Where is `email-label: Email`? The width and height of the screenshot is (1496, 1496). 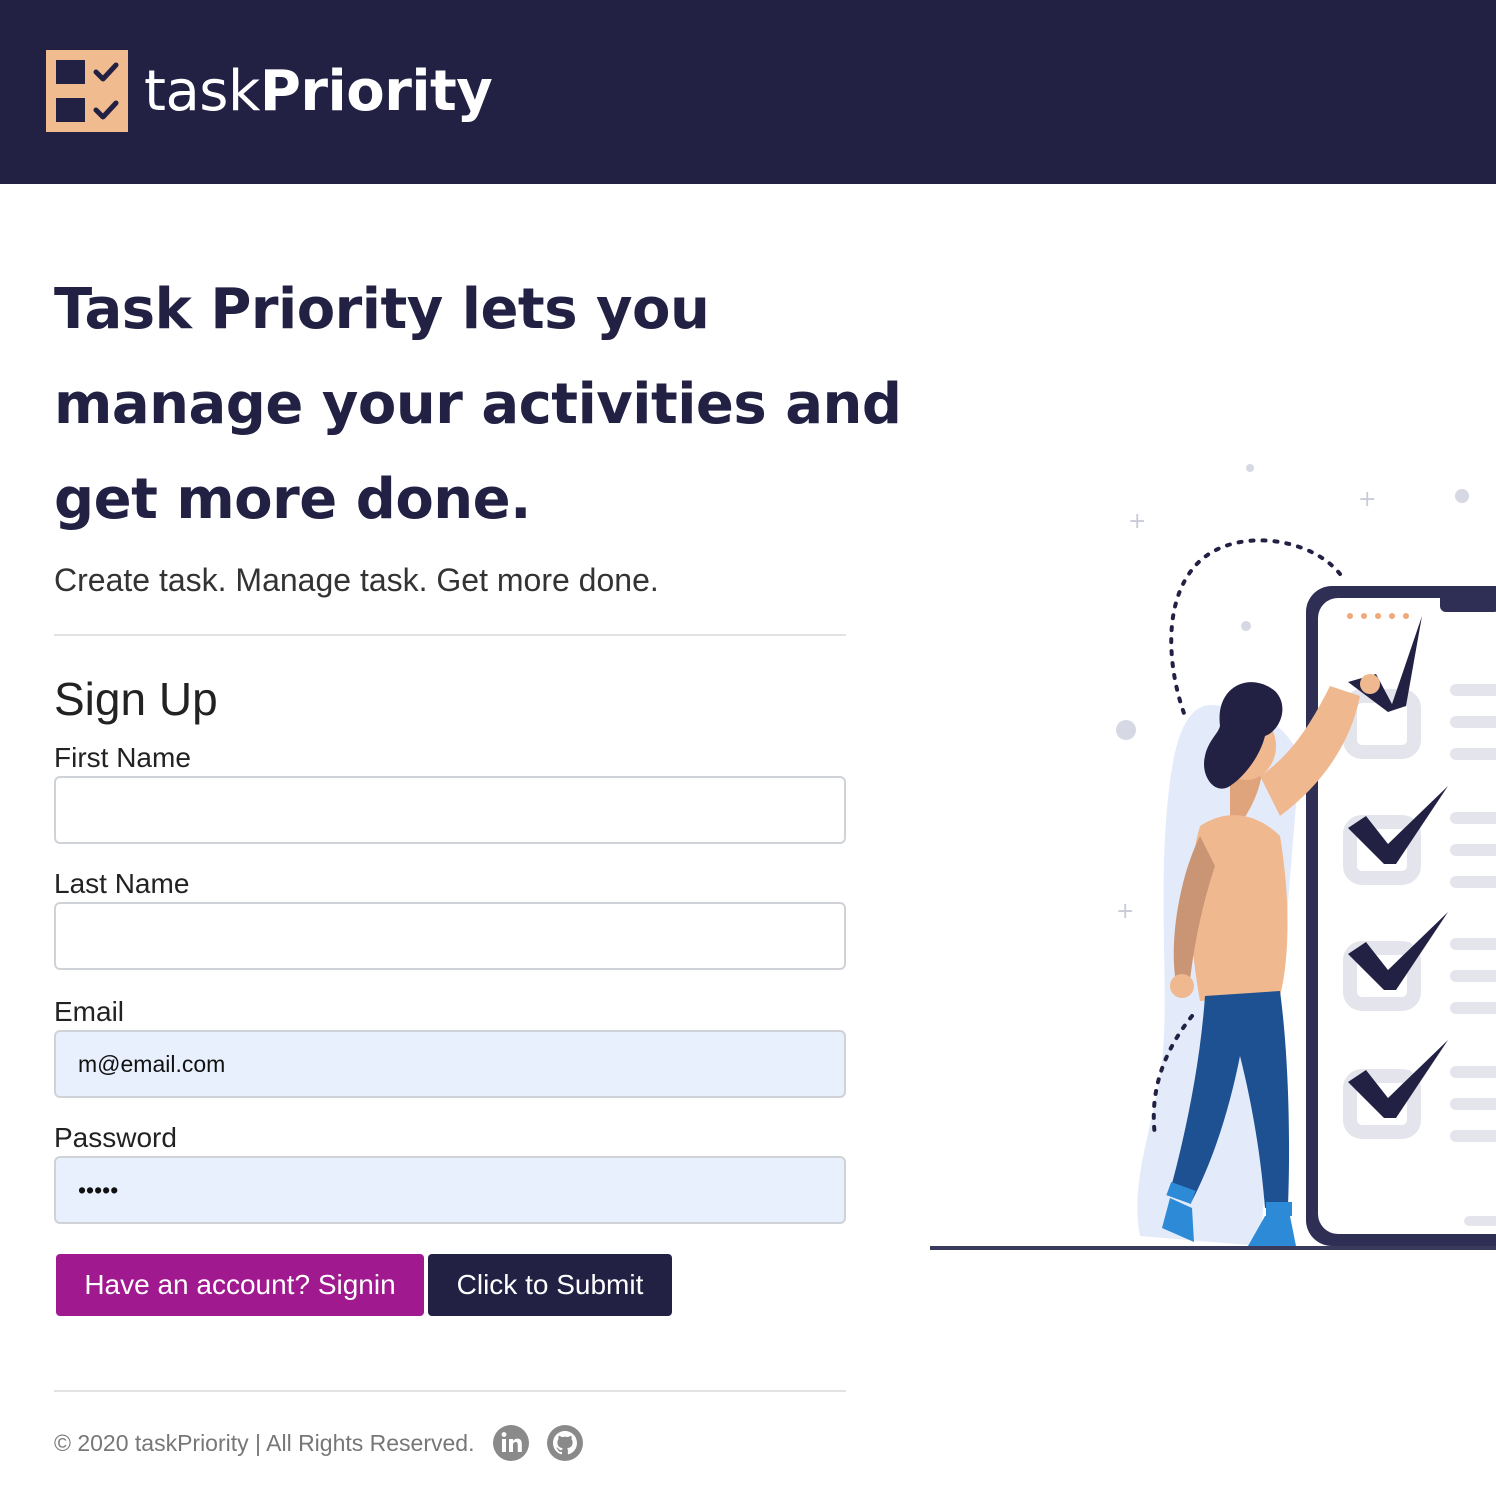
email-label: Email is located at coordinates (89, 1011).